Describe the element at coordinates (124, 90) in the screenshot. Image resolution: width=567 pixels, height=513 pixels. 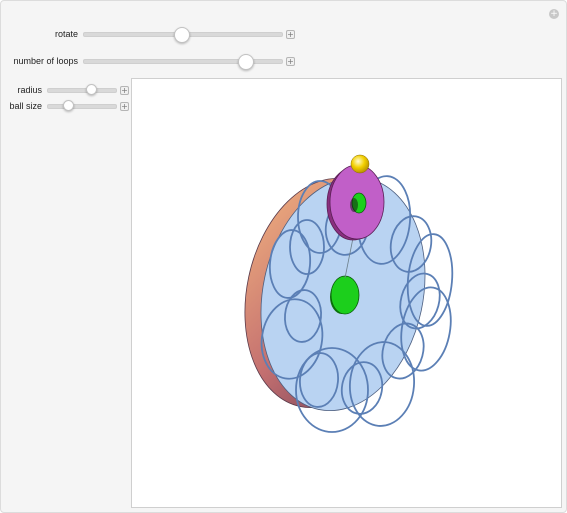
I see `radius-expand-icon: +` at that location.